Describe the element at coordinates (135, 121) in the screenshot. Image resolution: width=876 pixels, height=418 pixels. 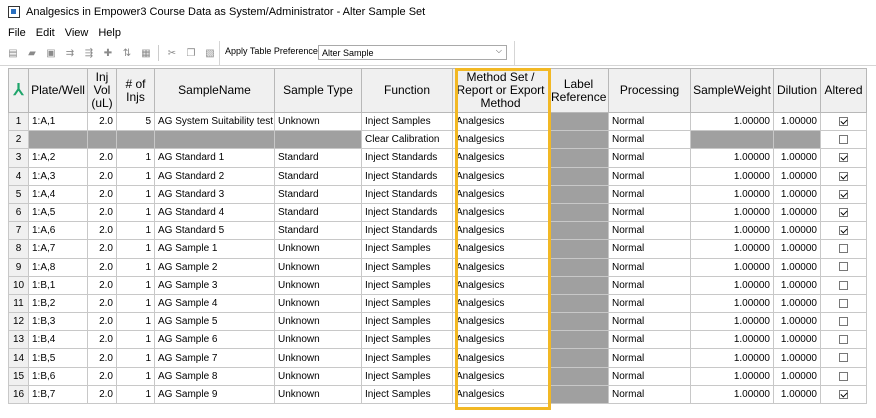
I see `cell-num-injs: 5` at that location.